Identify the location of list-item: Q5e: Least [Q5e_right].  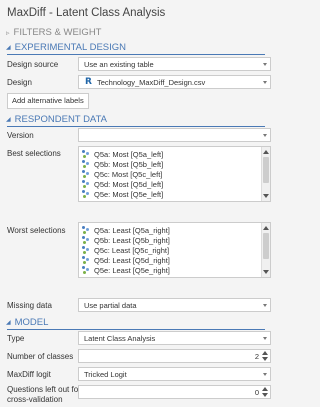
(126, 270).